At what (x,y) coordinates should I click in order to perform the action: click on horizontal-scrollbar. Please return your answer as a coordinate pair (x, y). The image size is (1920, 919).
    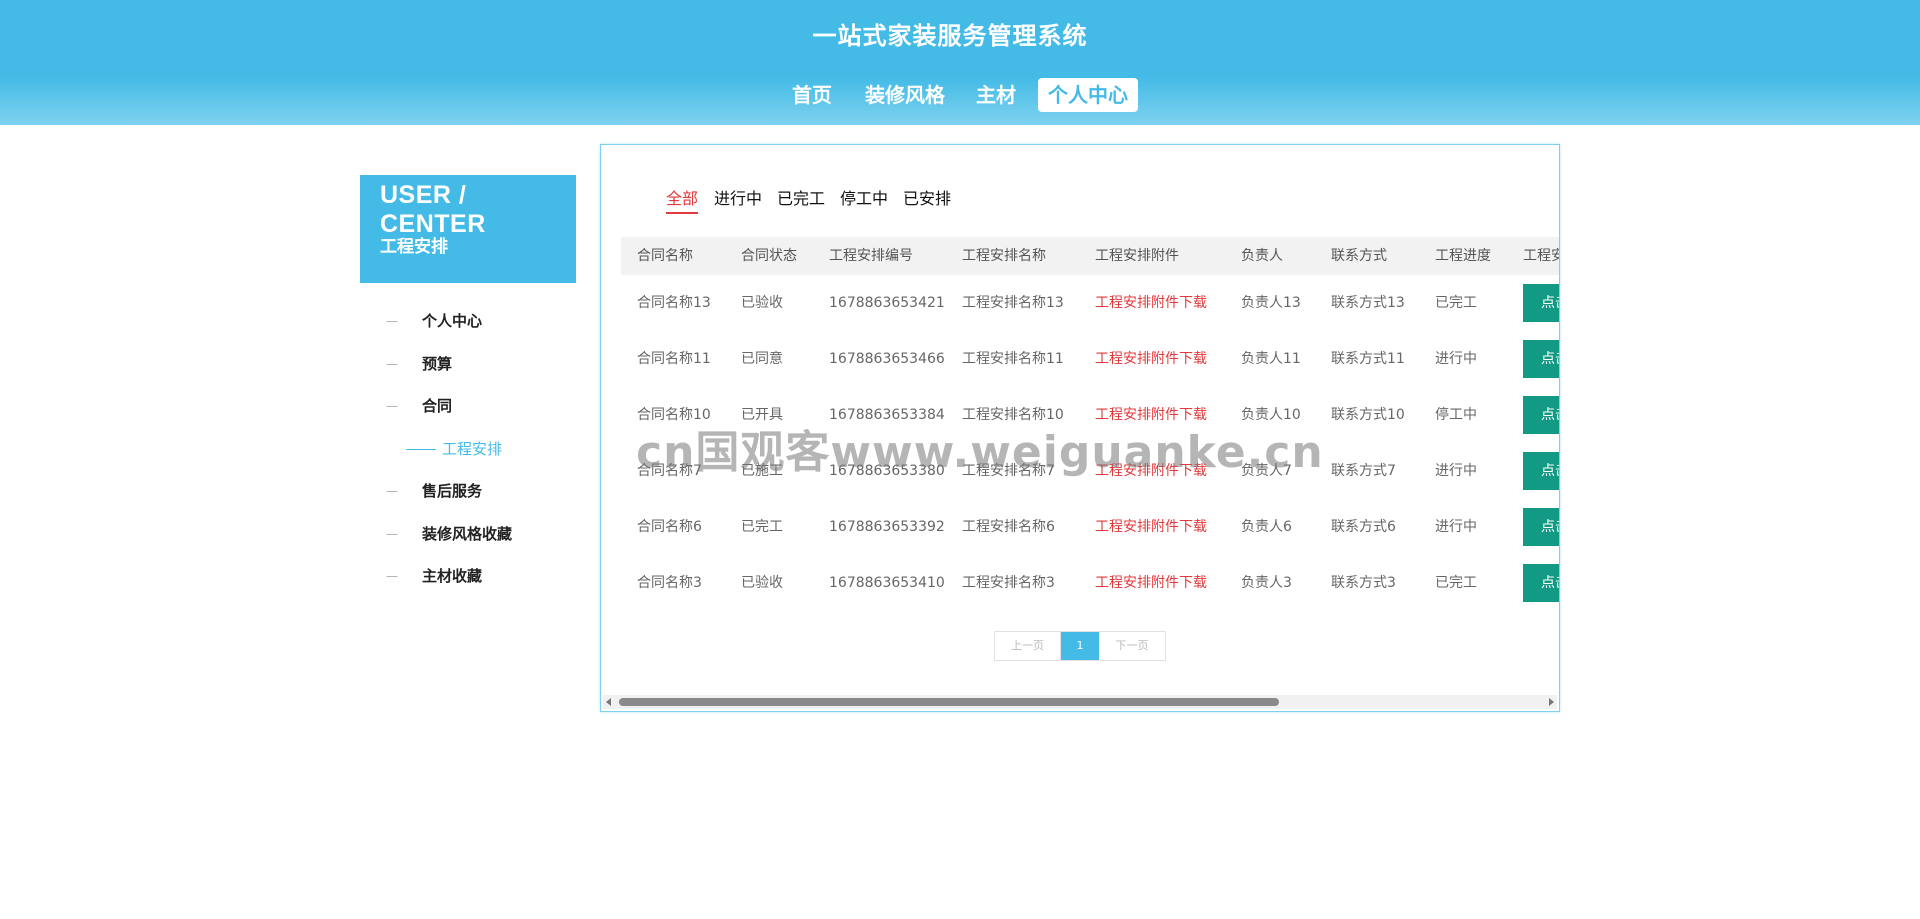
    Looking at the image, I should click on (1080, 702).